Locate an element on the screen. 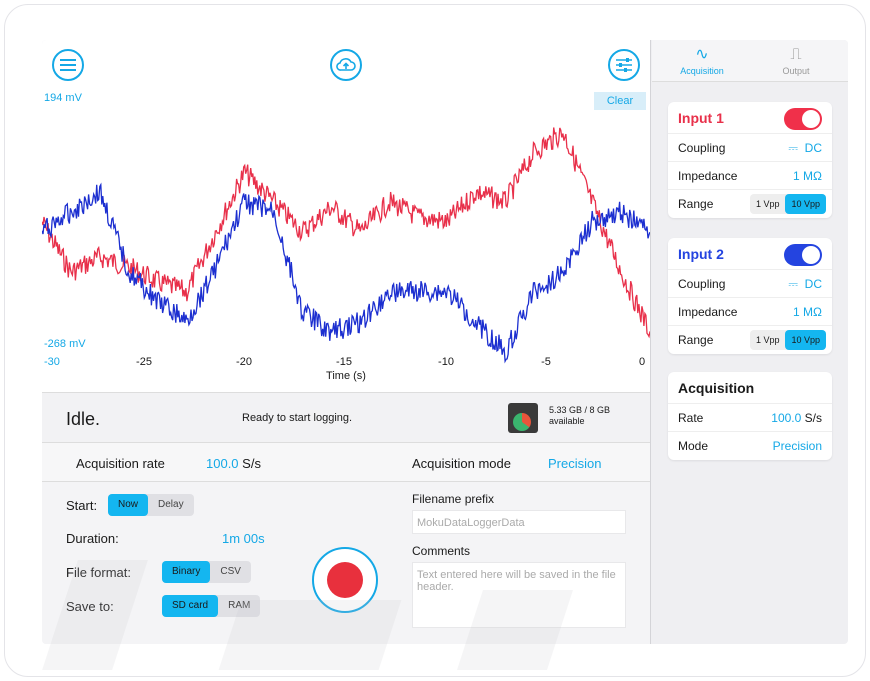 Image resolution: width=870 pixels, height=681 pixels. tab-acquisition: ∿ Acquisition is located at coordinates (702, 60).